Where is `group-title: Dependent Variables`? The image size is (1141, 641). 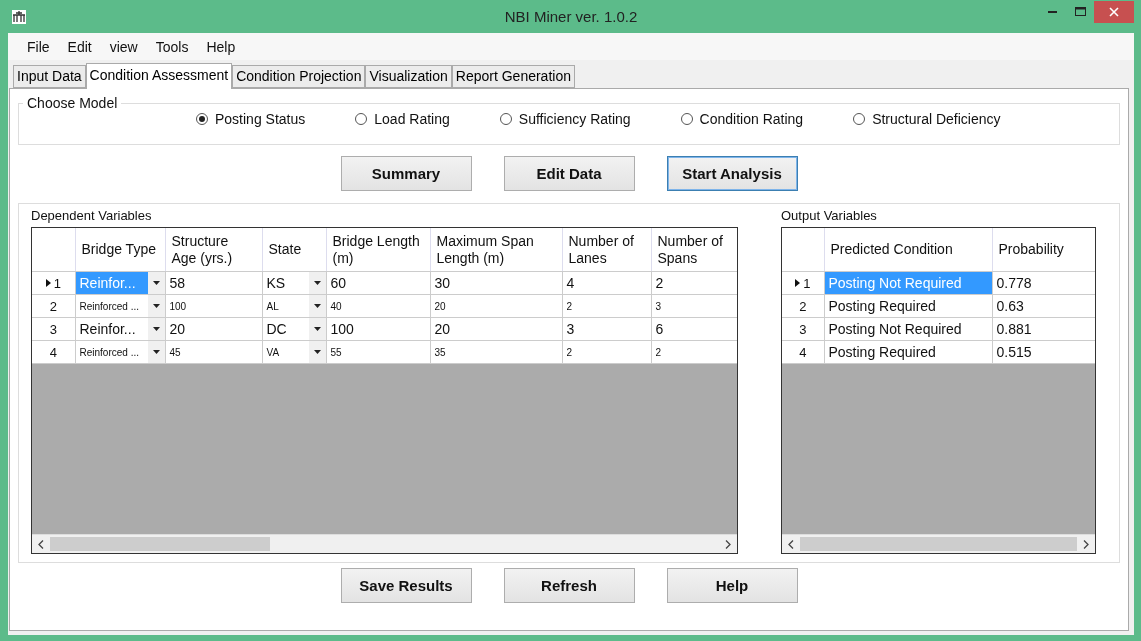
group-title: Dependent Variables is located at coordinates (92, 215).